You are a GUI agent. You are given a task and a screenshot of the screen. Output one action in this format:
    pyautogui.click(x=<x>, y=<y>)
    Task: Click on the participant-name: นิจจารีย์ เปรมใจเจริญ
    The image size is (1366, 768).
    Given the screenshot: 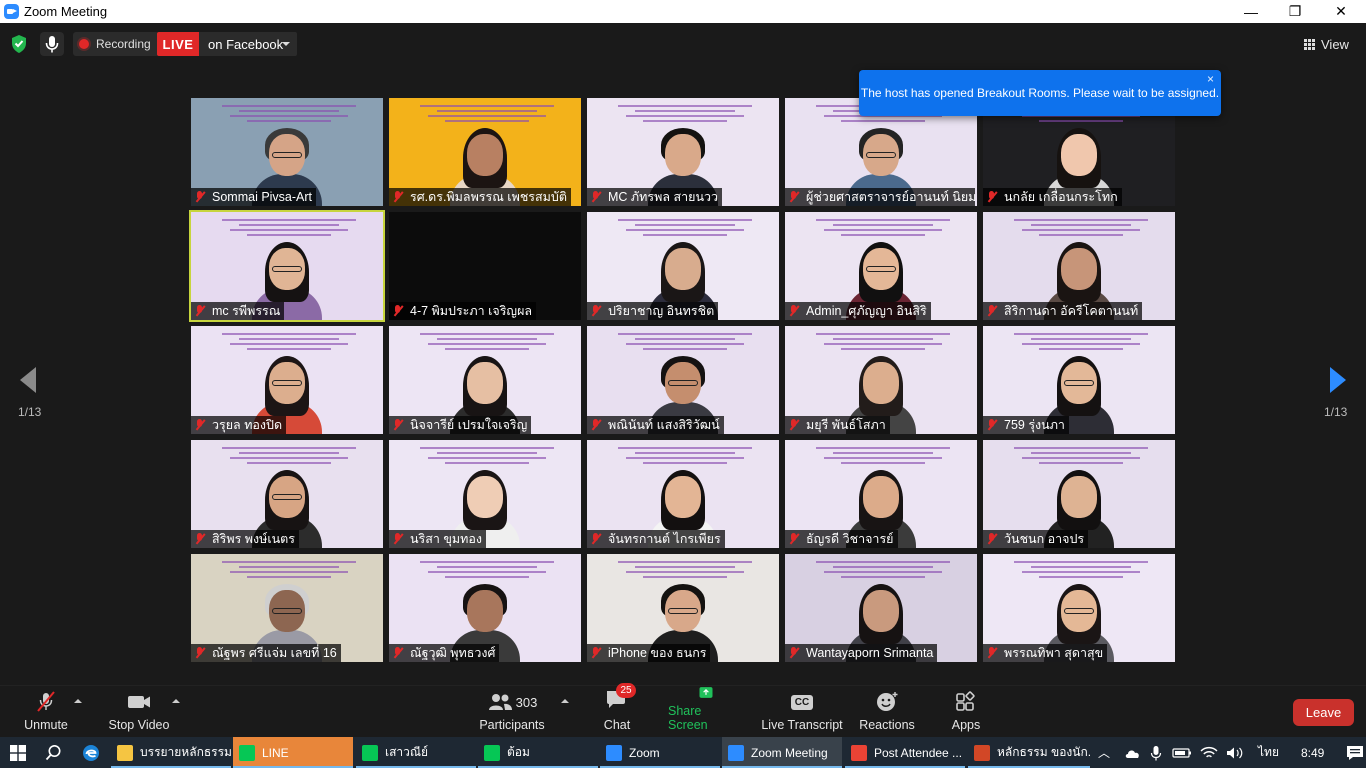 What is the action you would take?
    pyautogui.click(x=469, y=425)
    